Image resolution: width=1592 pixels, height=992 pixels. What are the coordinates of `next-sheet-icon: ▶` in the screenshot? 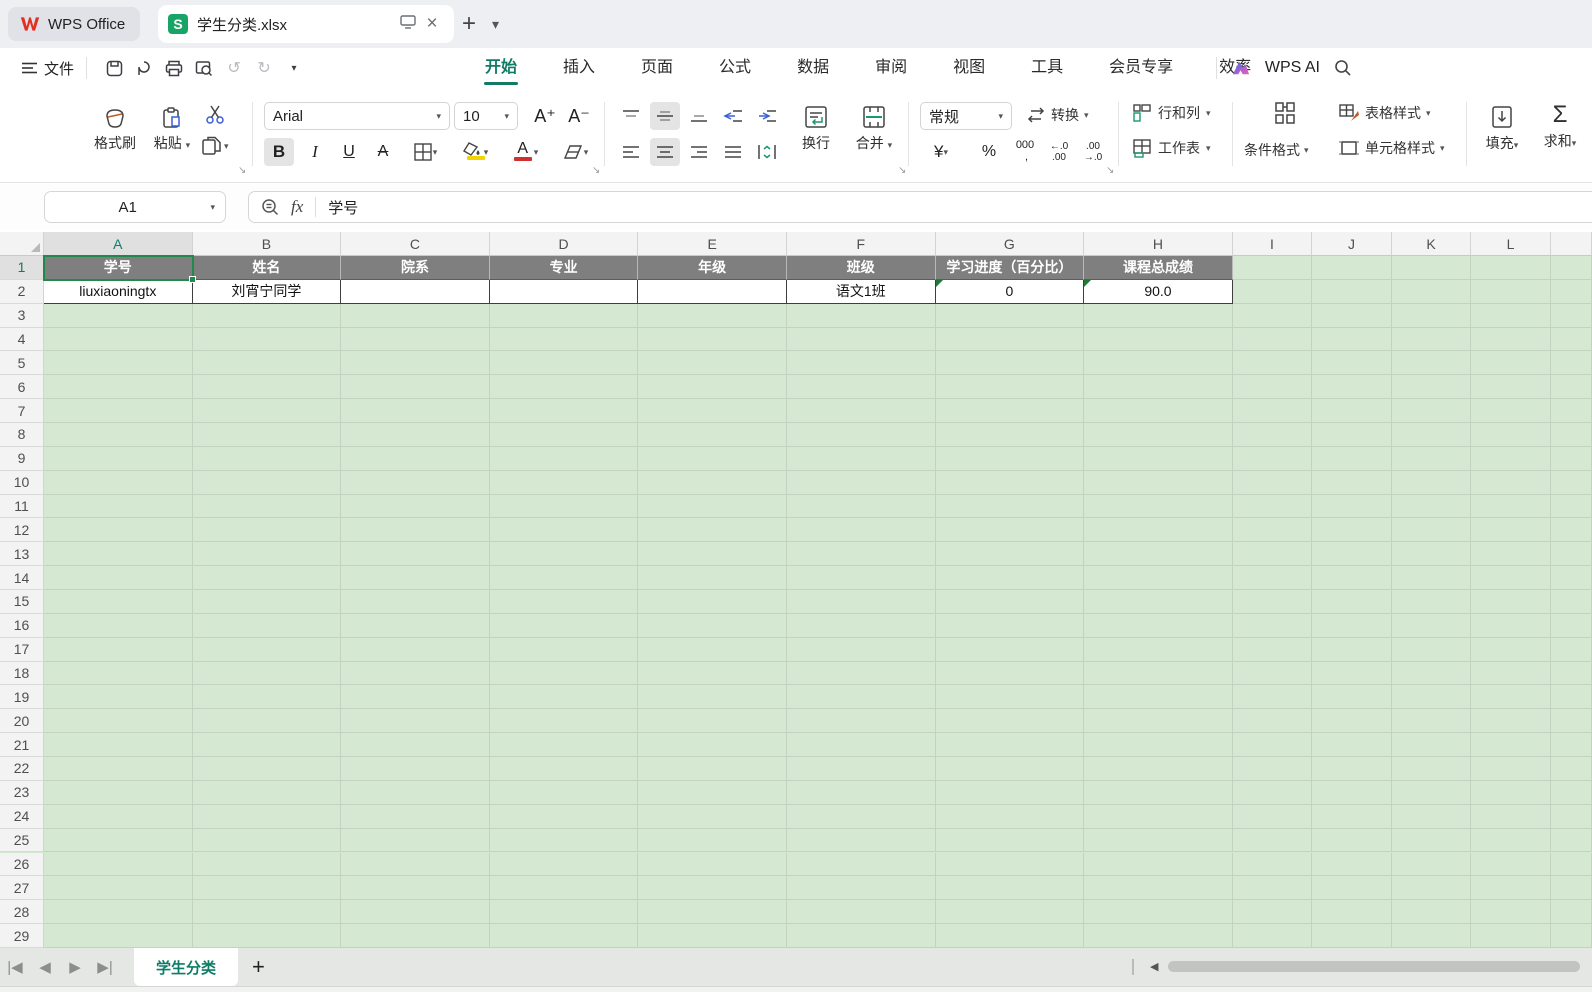 It's located at (75, 967).